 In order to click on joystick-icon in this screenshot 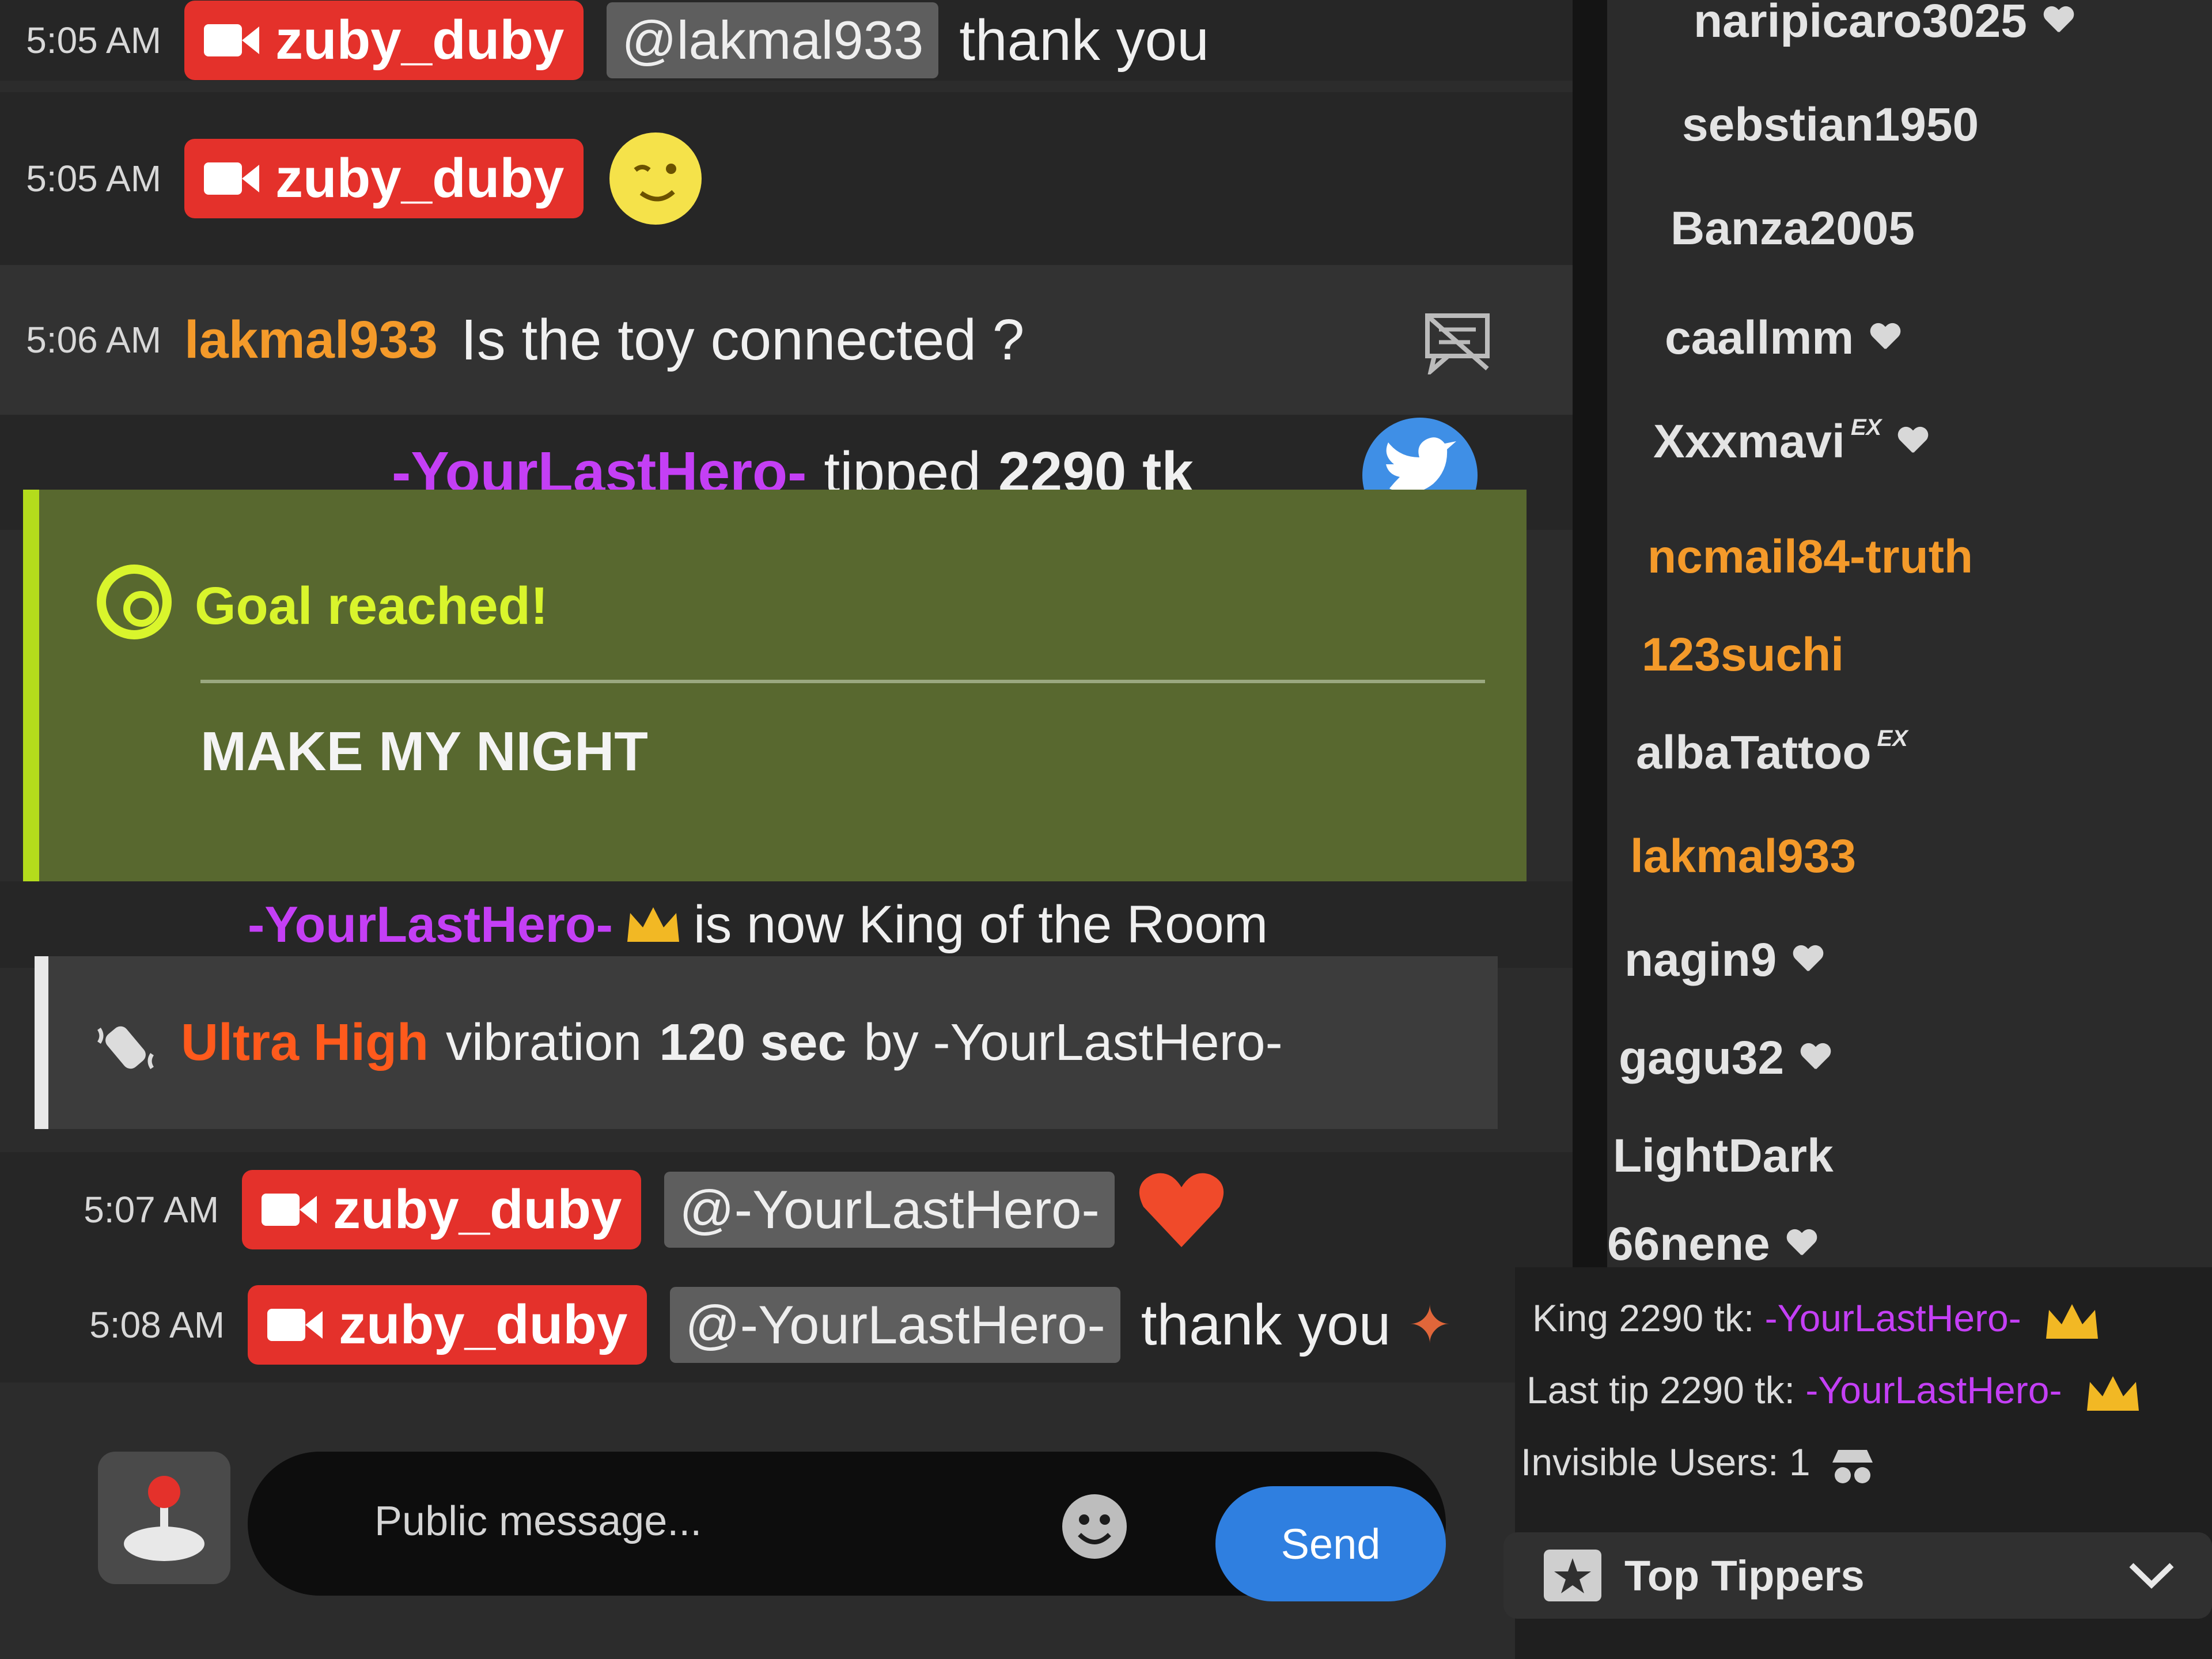, I will do `click(164, 1518)`.